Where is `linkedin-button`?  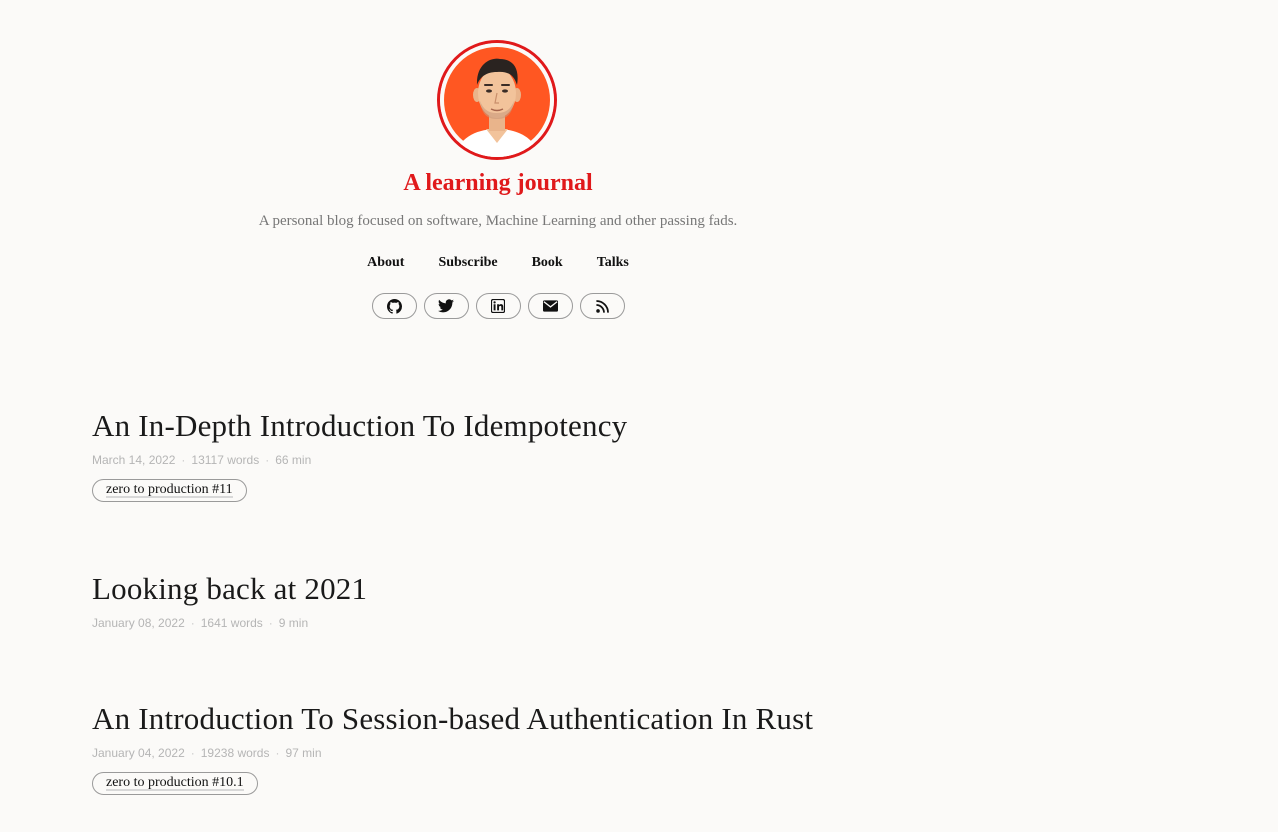 linkedin-button is located at coordinates (498, 306).